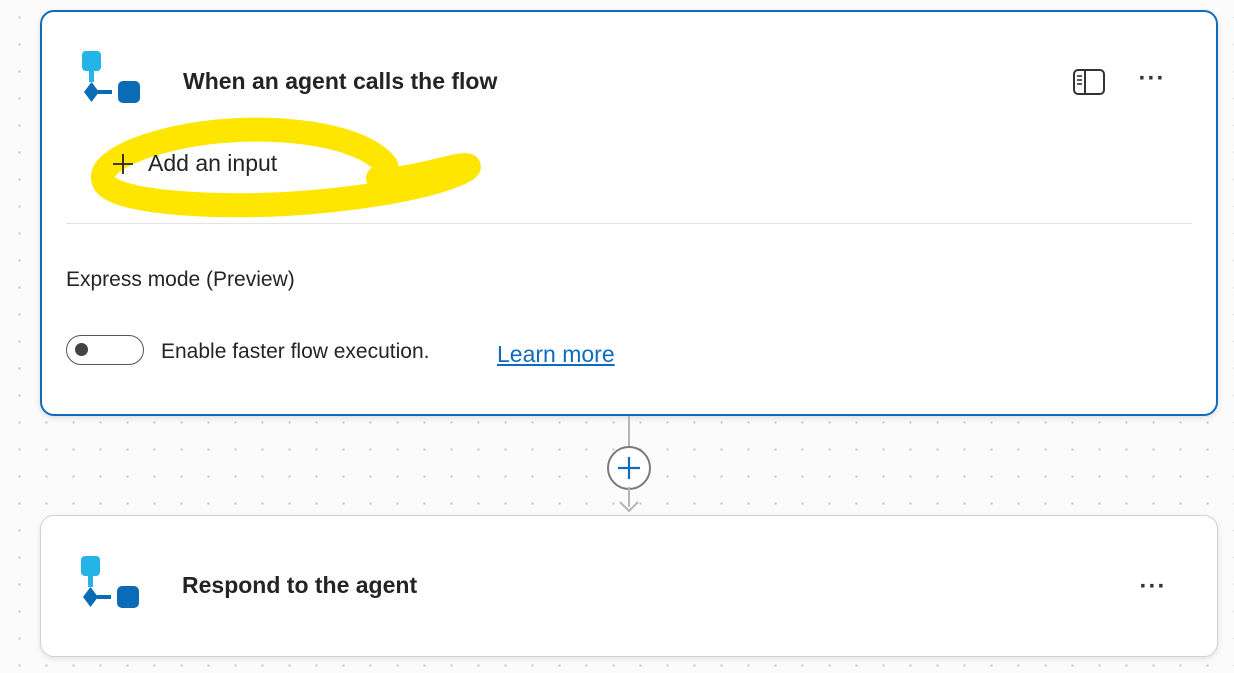  I want to click on add-input-label: Add an input, so click(213, 163).